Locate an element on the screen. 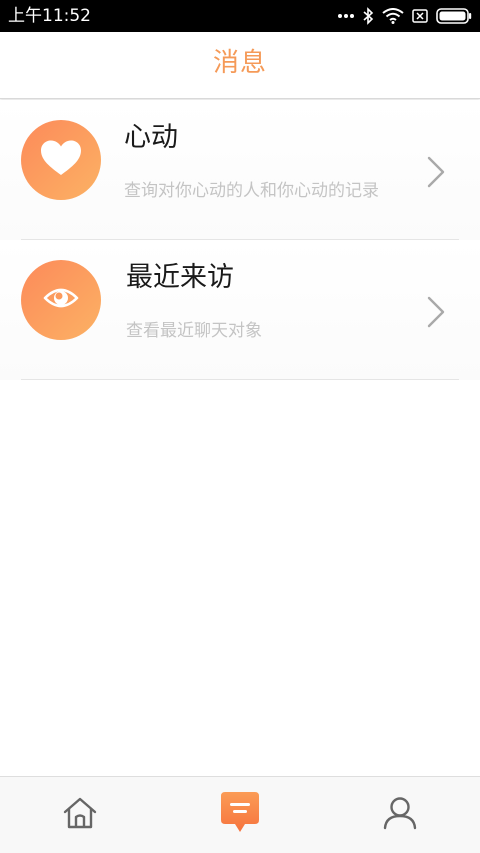 This screenshot has width=480, height=853. eye-avatar is located at coordinates (61, 300).